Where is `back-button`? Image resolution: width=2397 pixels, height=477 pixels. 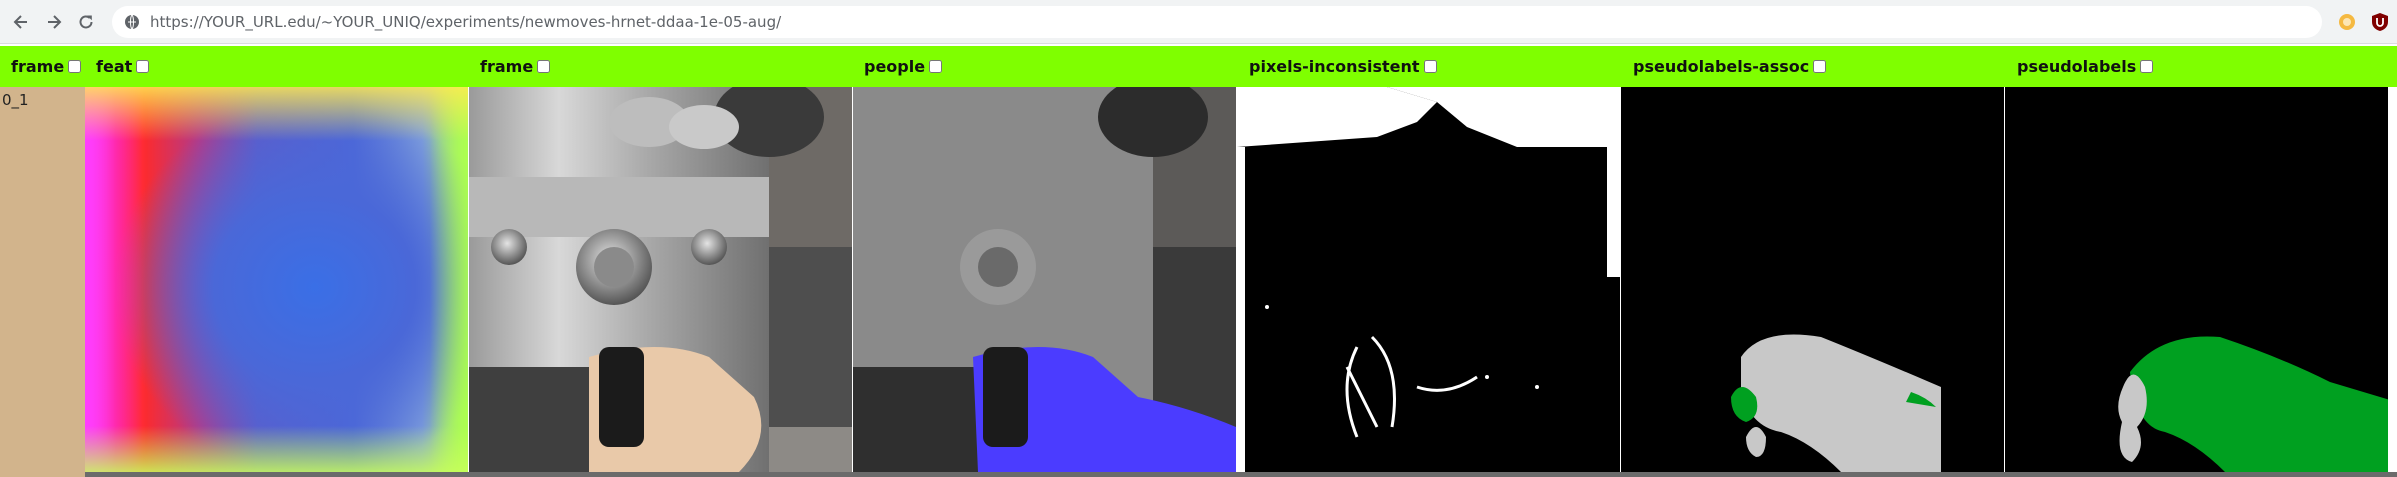 back-button is located at coordinates (21, 22).